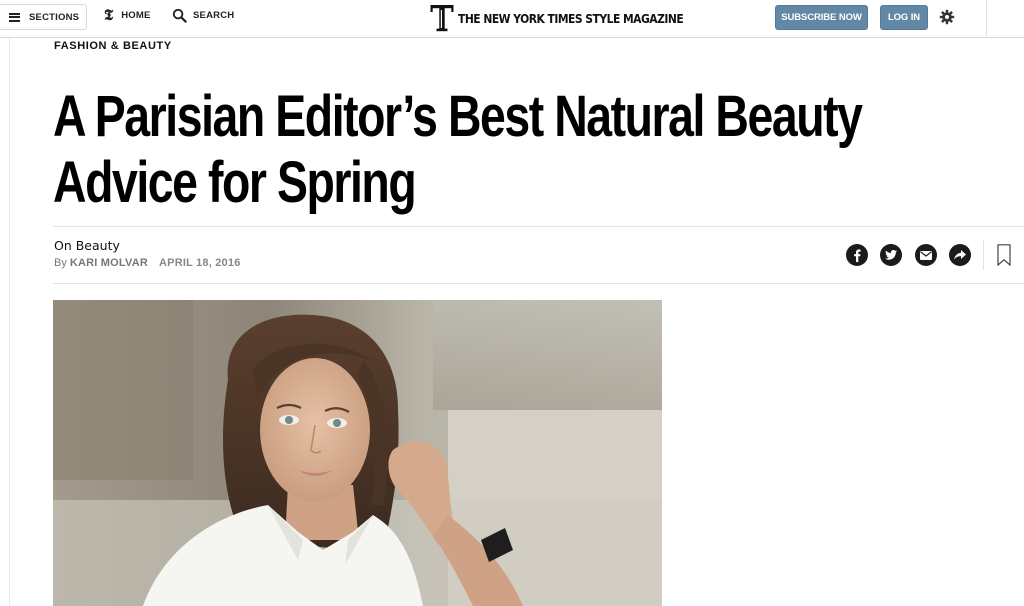 This screenshot has width=1024, height=606. I want to click on home-link: 𝕿 HOME, so click(127, 15).